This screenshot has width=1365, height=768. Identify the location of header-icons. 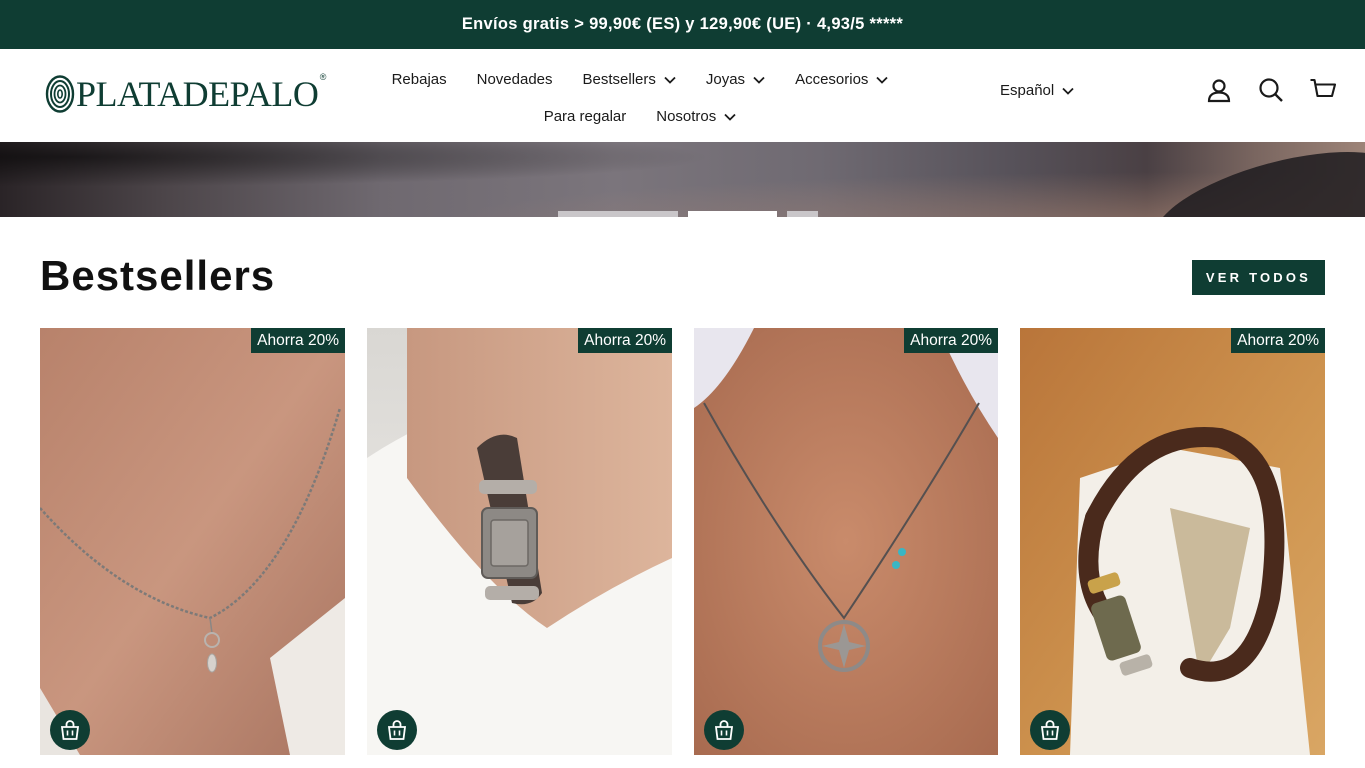
(1271, 90).